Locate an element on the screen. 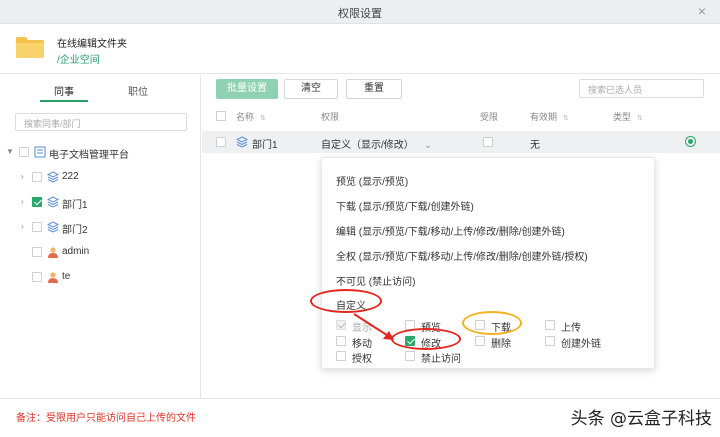 This screenshot has width=720, height=437. annotation-ellipse-modify is located at coordinates (426, 339).